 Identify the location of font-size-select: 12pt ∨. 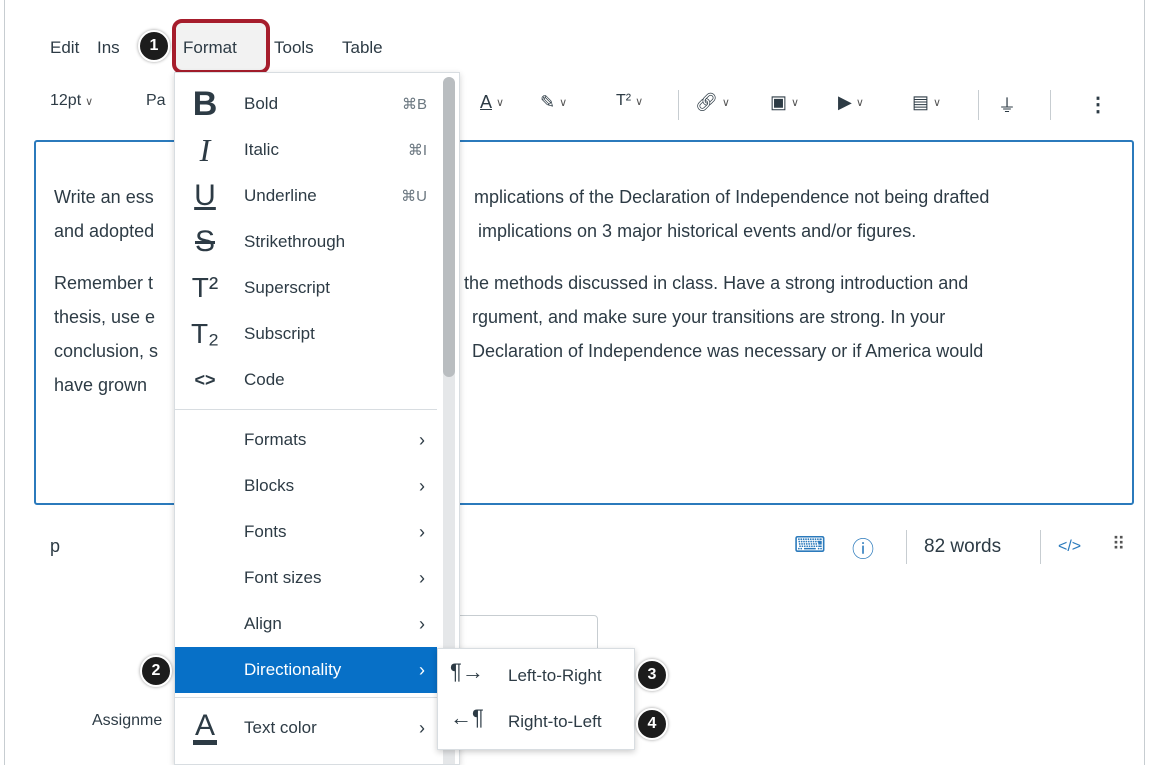
(71, 101).